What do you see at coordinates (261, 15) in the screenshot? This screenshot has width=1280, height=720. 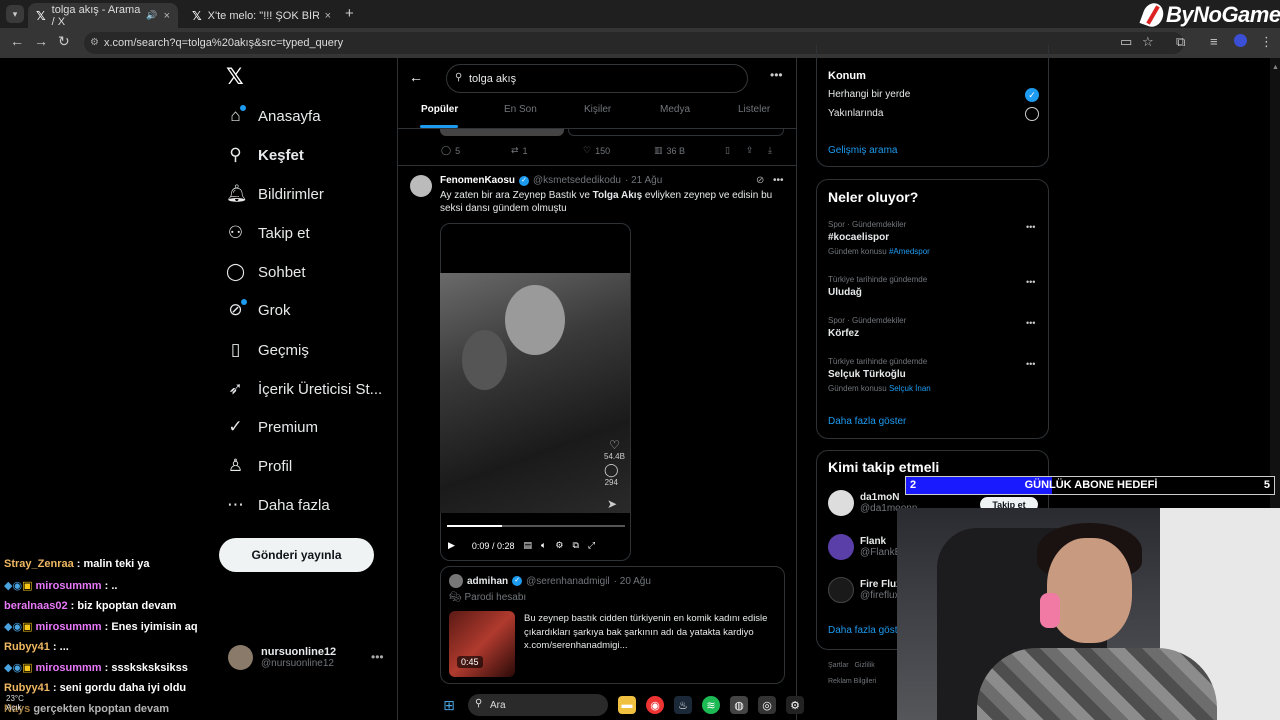 I see `tab-post: 𝕏 X'te melo: "!!! ŞOK BİR BİLGİ AL ×` at bounding box center [261, 15].